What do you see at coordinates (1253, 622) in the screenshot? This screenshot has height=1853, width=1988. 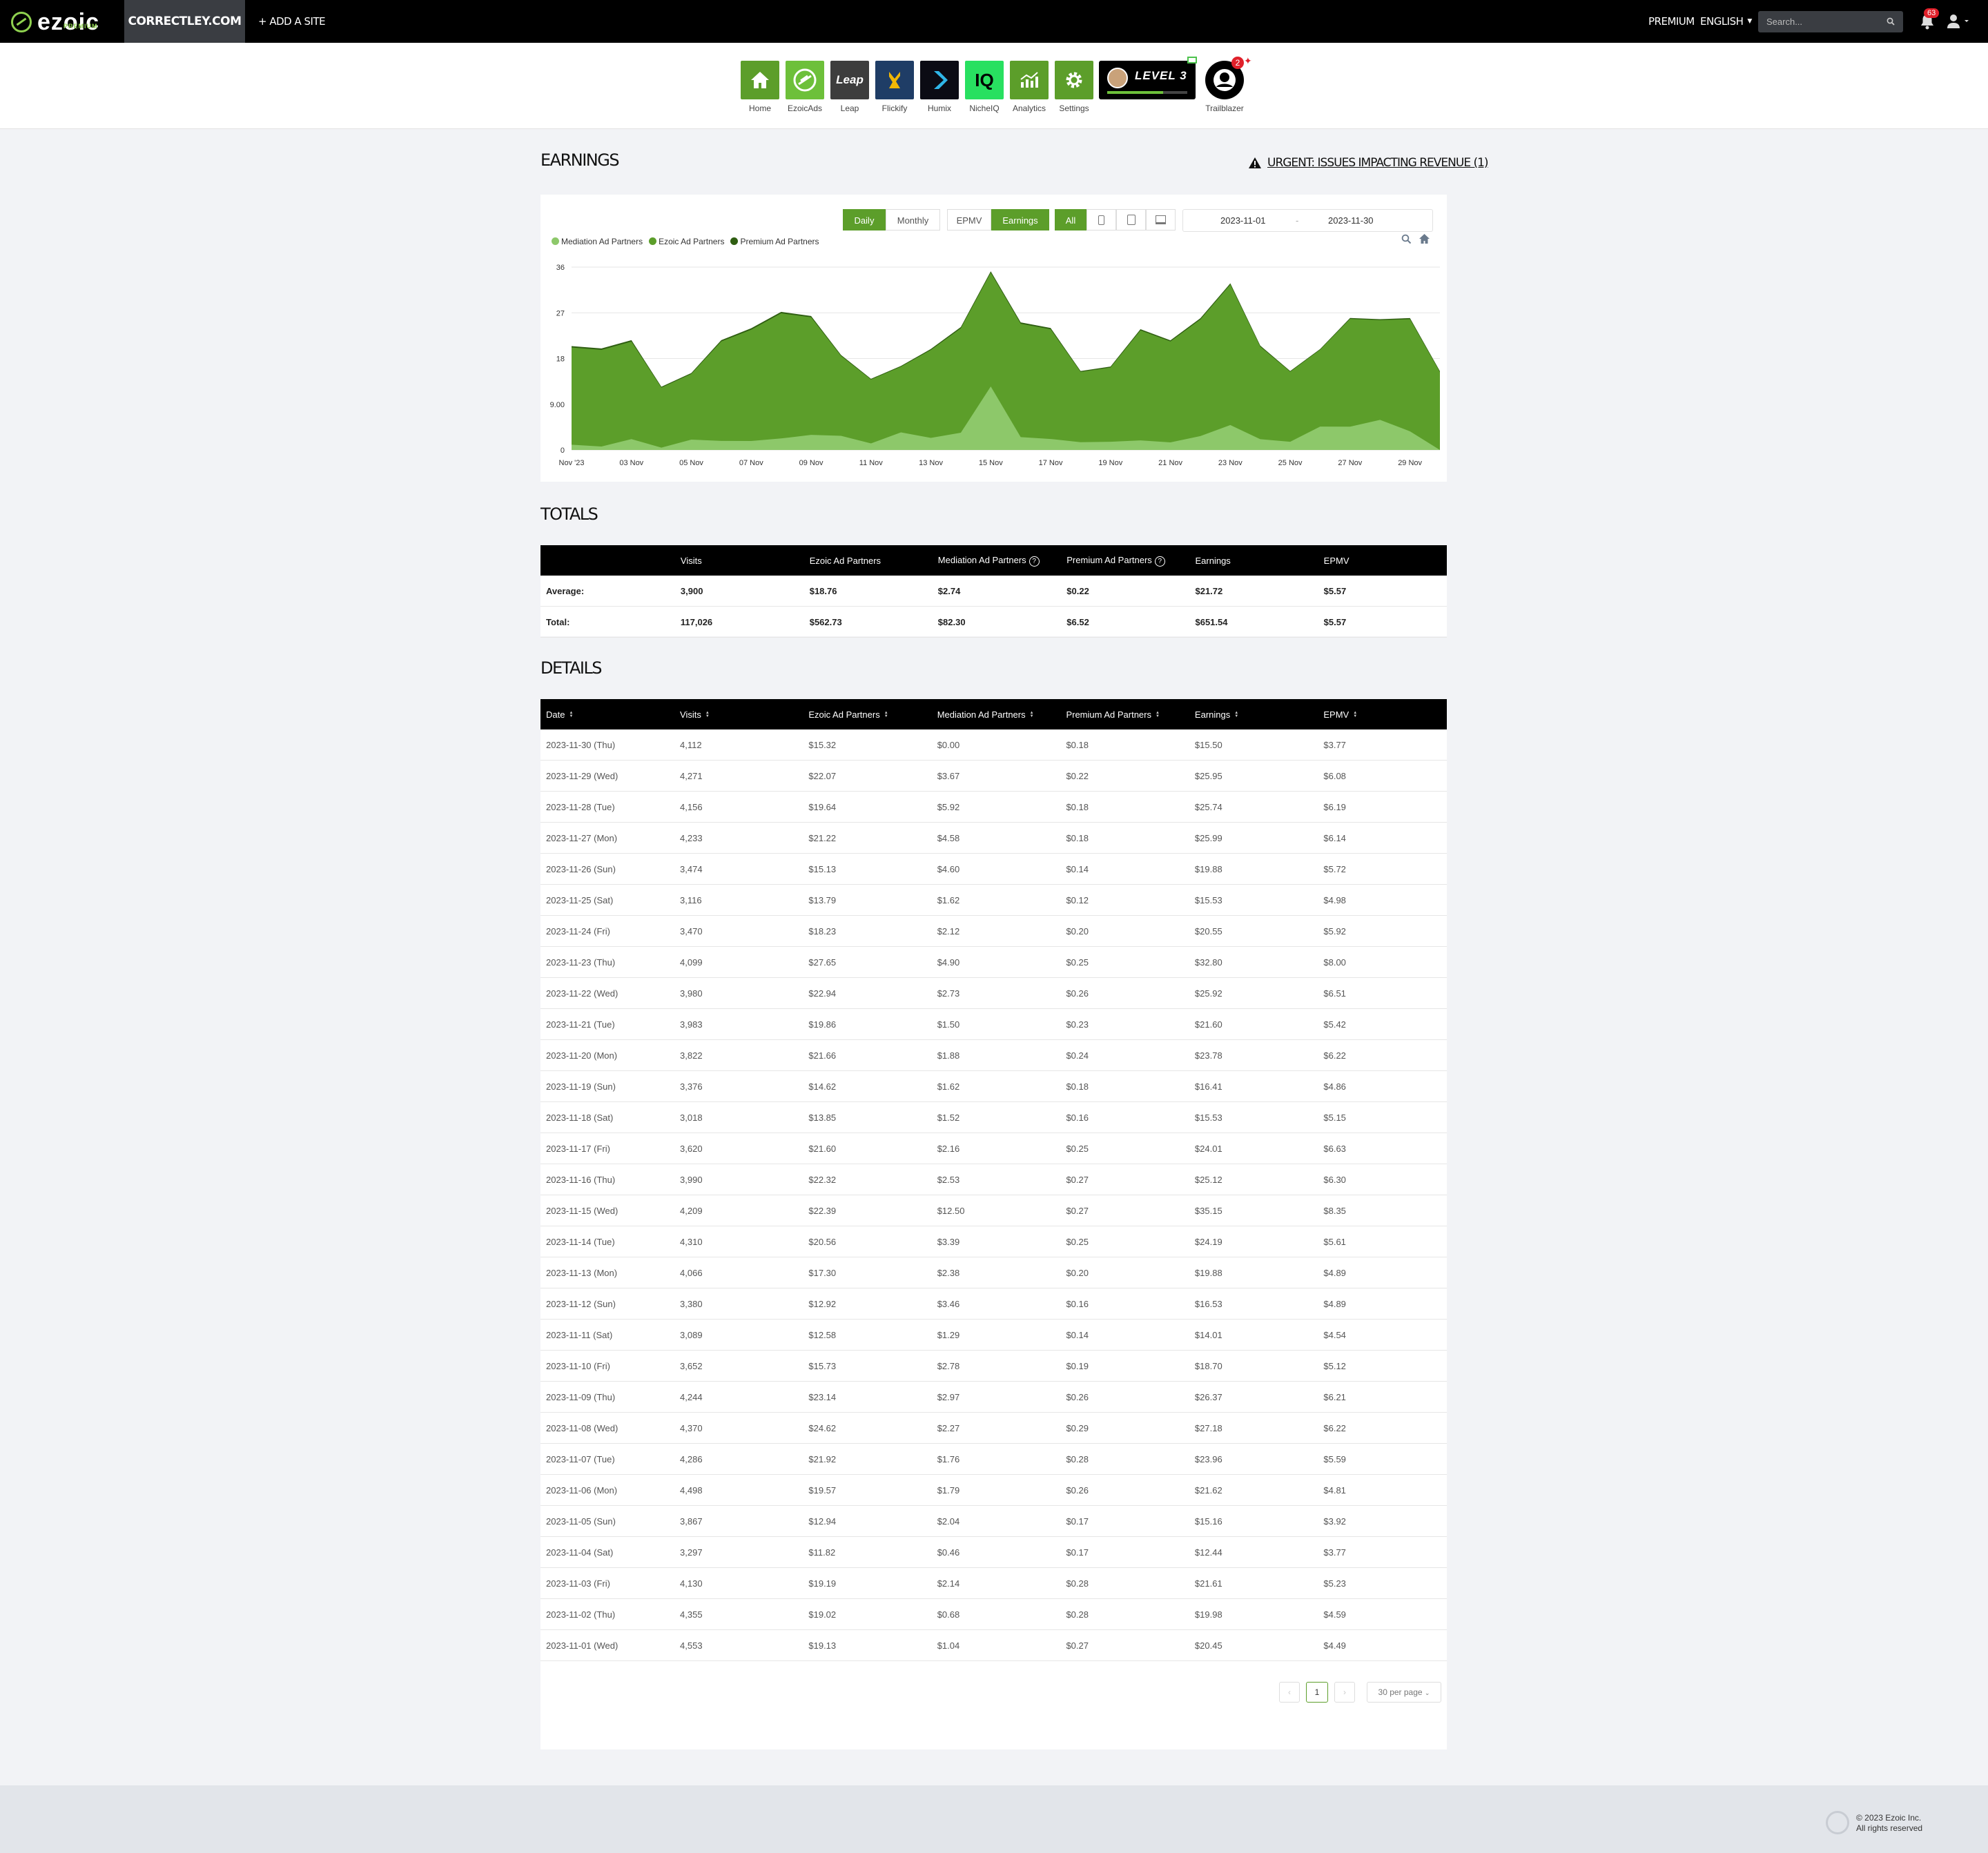 I see `table-cell: $651.54` at bounding box center [1253, 622].